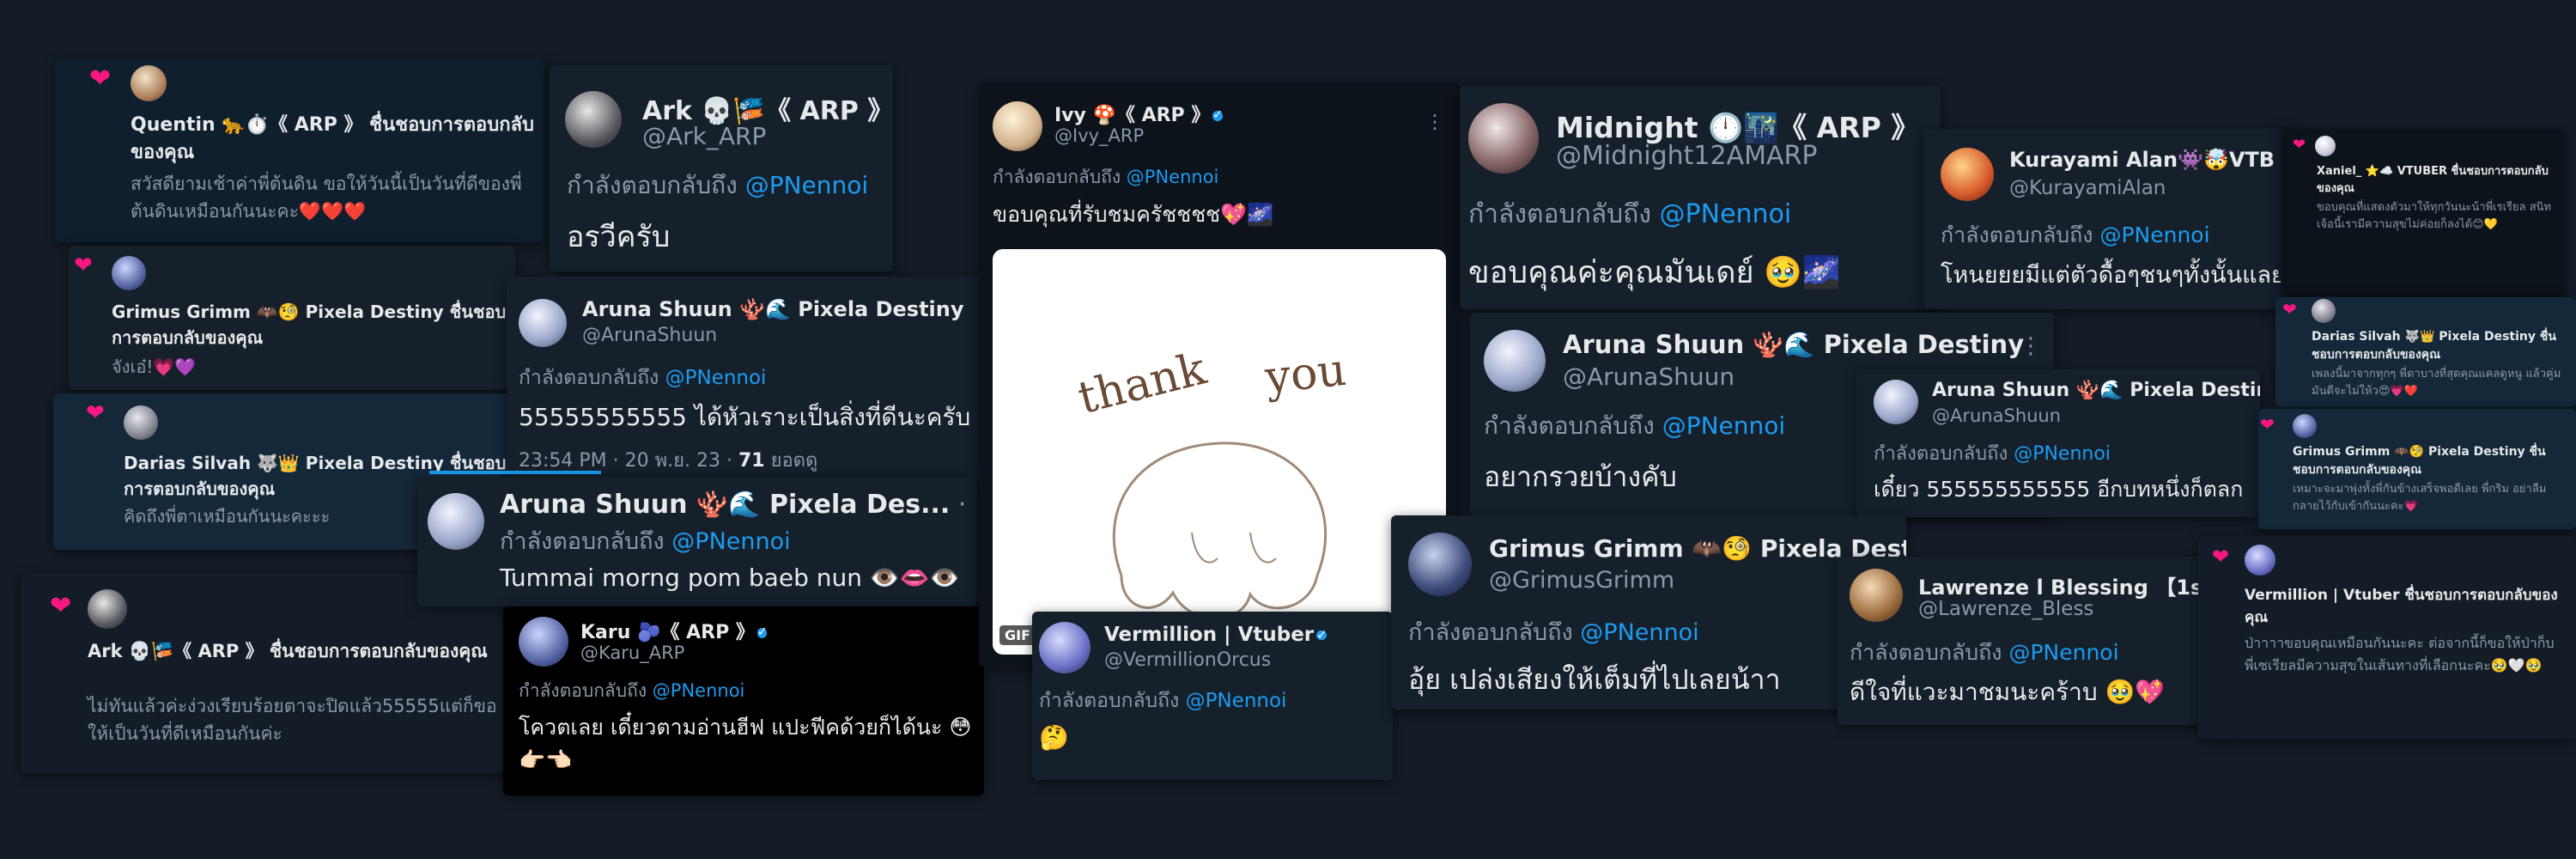 This screenshot has height=859, width=2576. What do you see at coordinates (1215, 635) in the screenshot?
I see `display-name: Vermillion | Vtuber ✓` at bounding box center [1215, 635].